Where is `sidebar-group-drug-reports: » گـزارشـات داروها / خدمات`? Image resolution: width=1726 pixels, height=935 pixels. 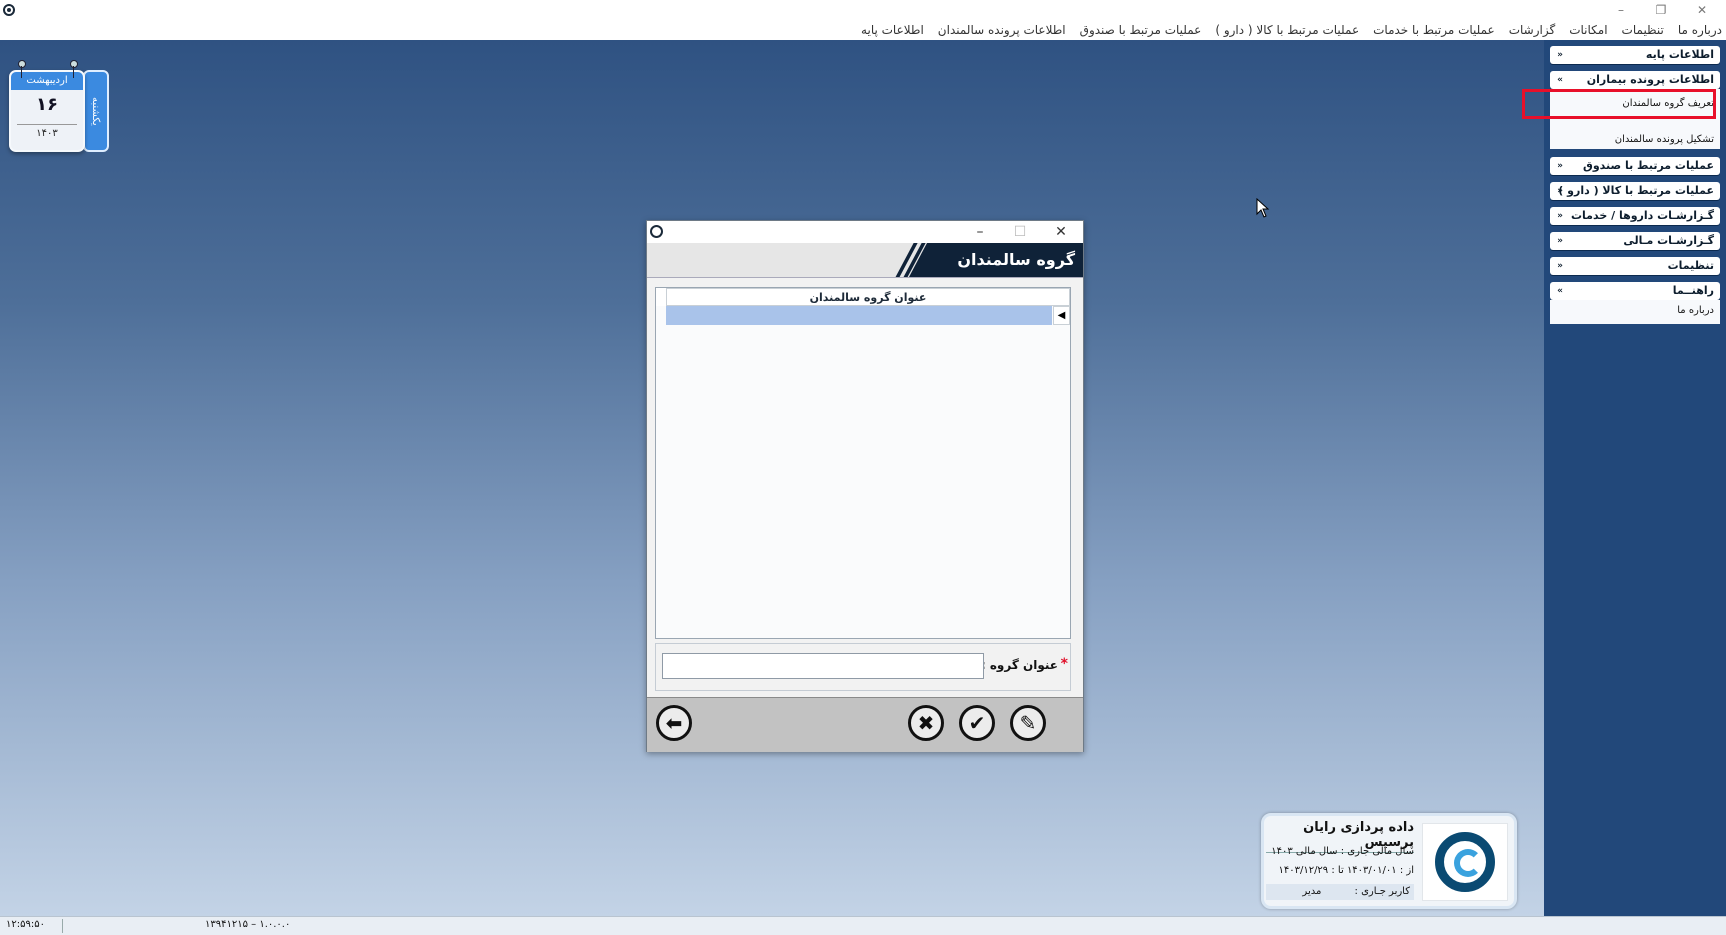
sidebar-group-drug-reports: » گـزارشـات داروها / خدمات is located at coordinates (1635, 216).